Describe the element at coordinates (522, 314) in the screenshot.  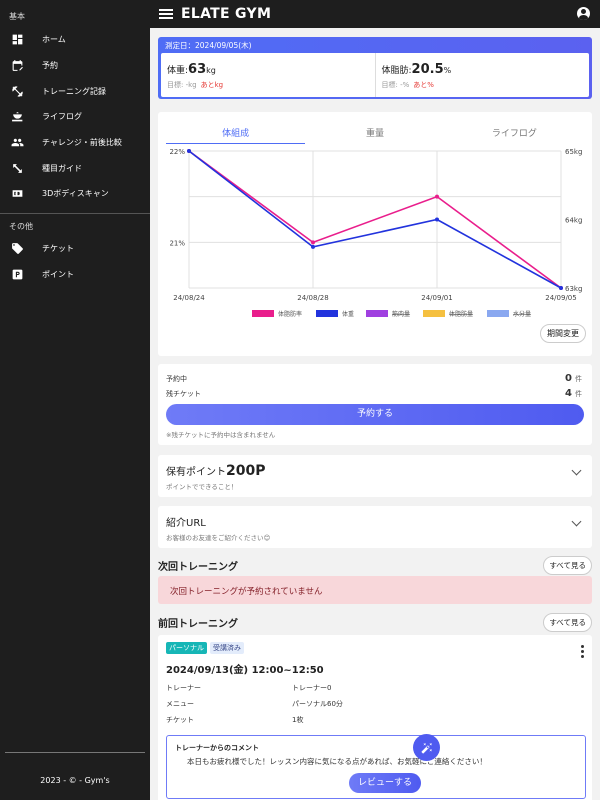
I see `legend-label: 水分量` at that location.